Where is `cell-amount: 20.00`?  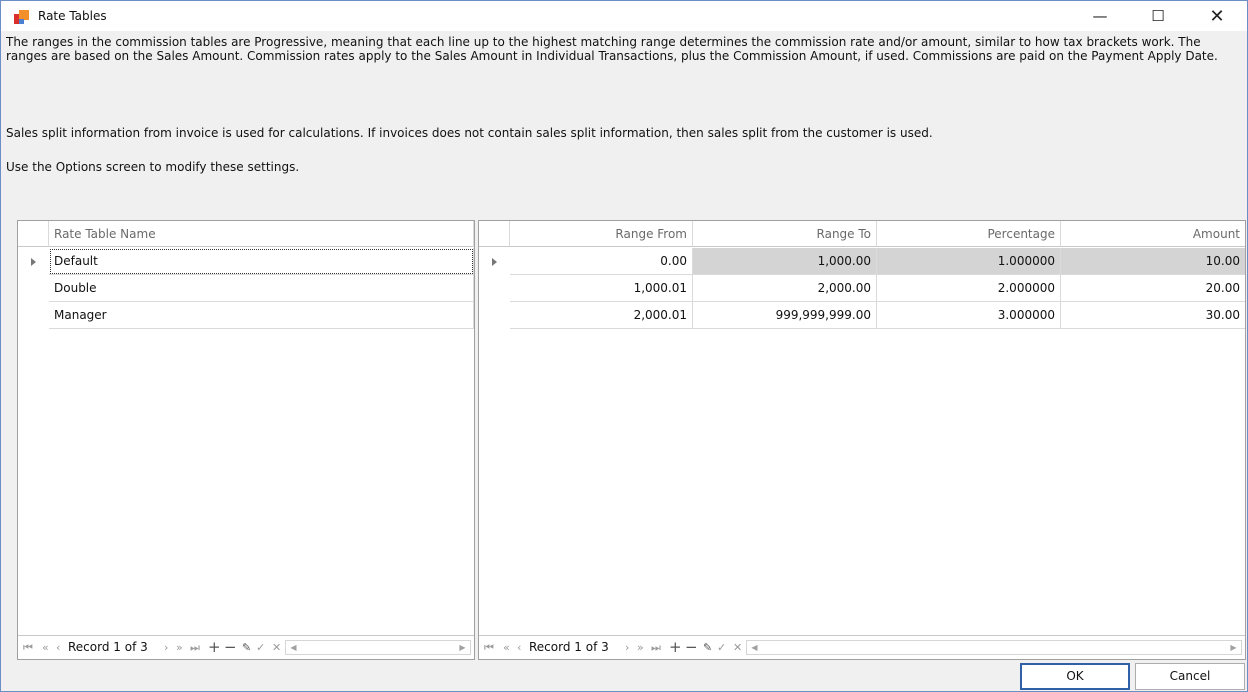 cell-amount: 20.00 is located at coordinates (1153, 288).